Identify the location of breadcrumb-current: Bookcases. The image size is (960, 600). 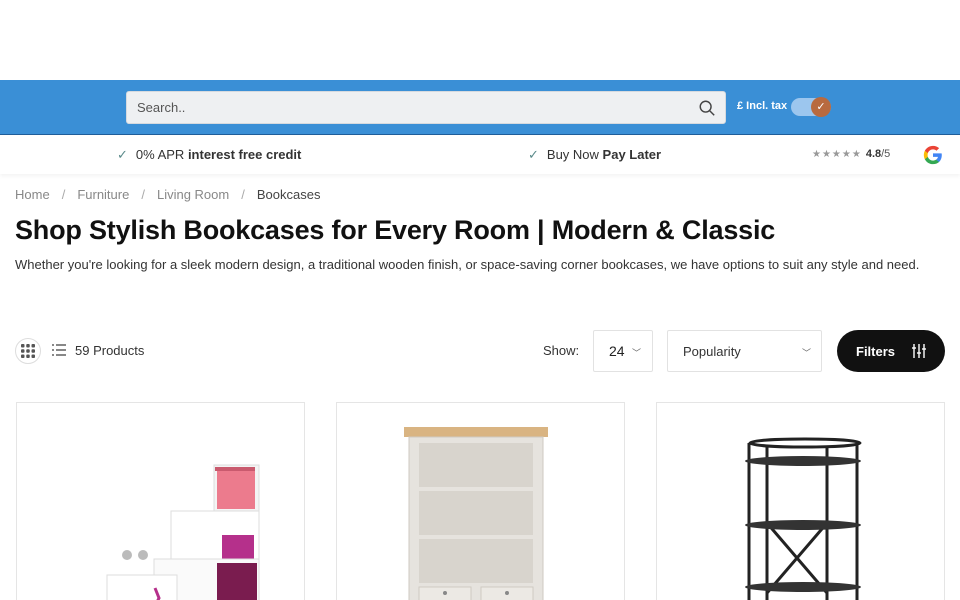
(288, 194).